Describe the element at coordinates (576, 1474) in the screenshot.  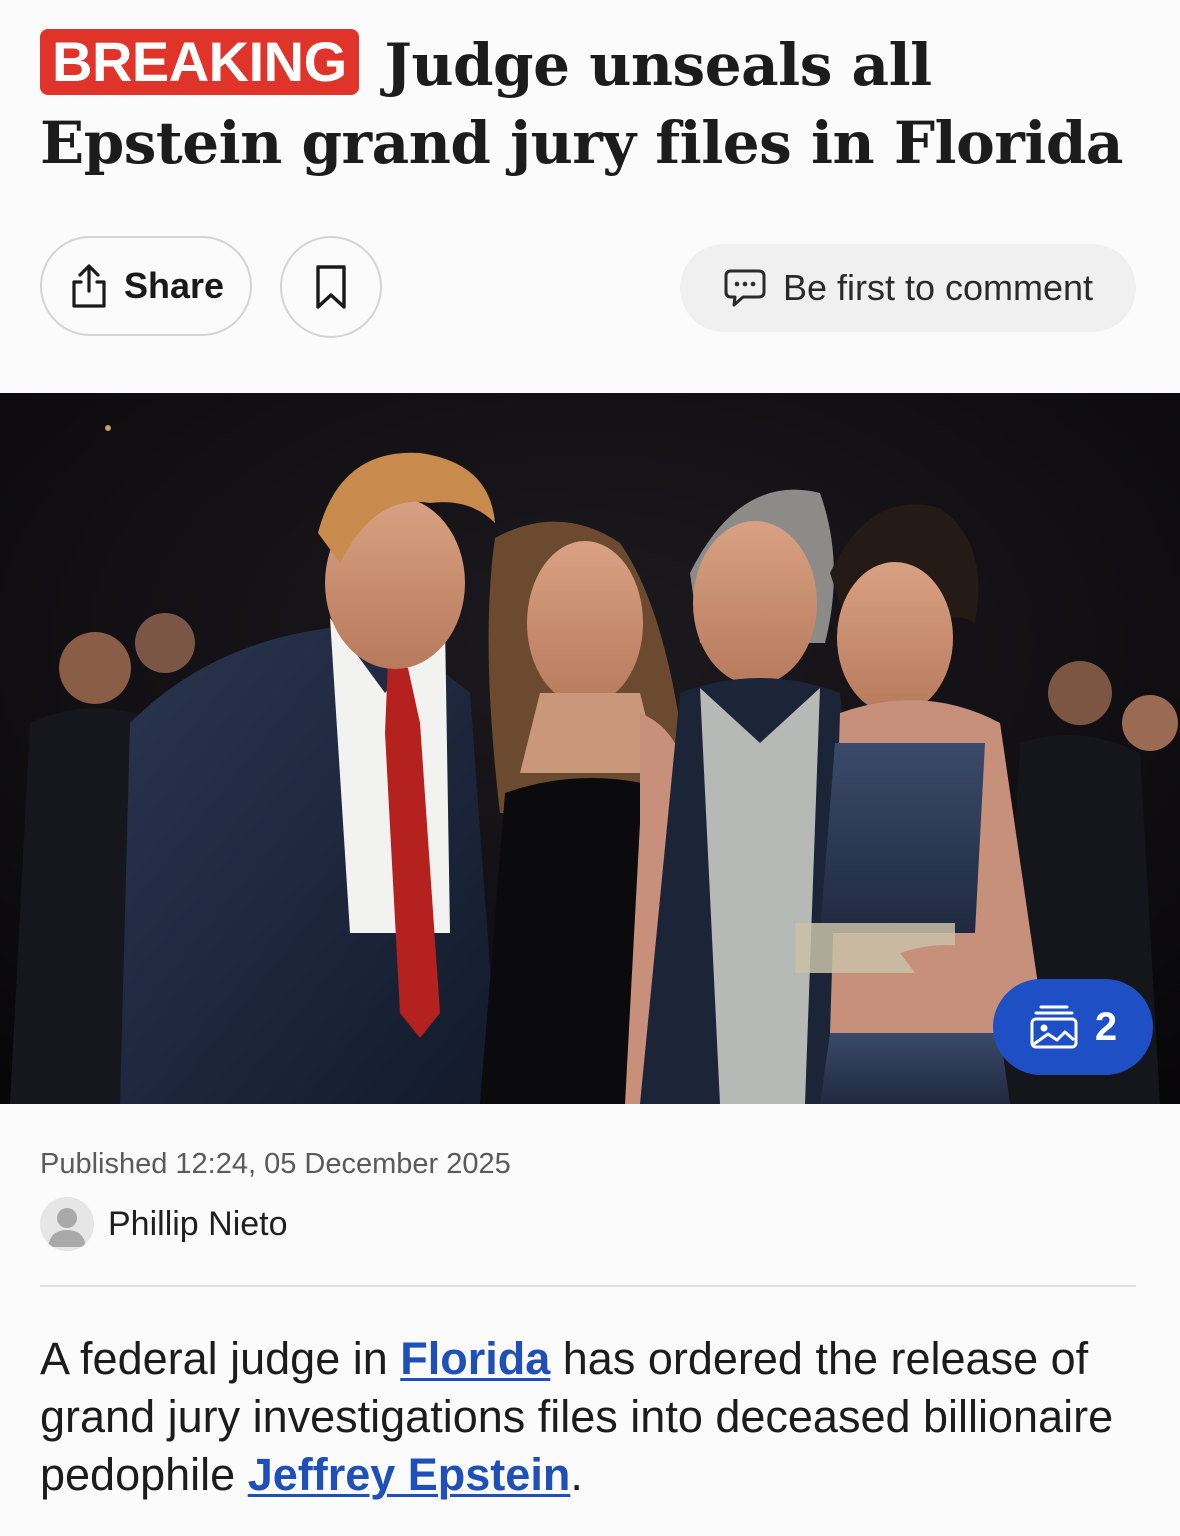
I see `body-text-segment: .` at that location.